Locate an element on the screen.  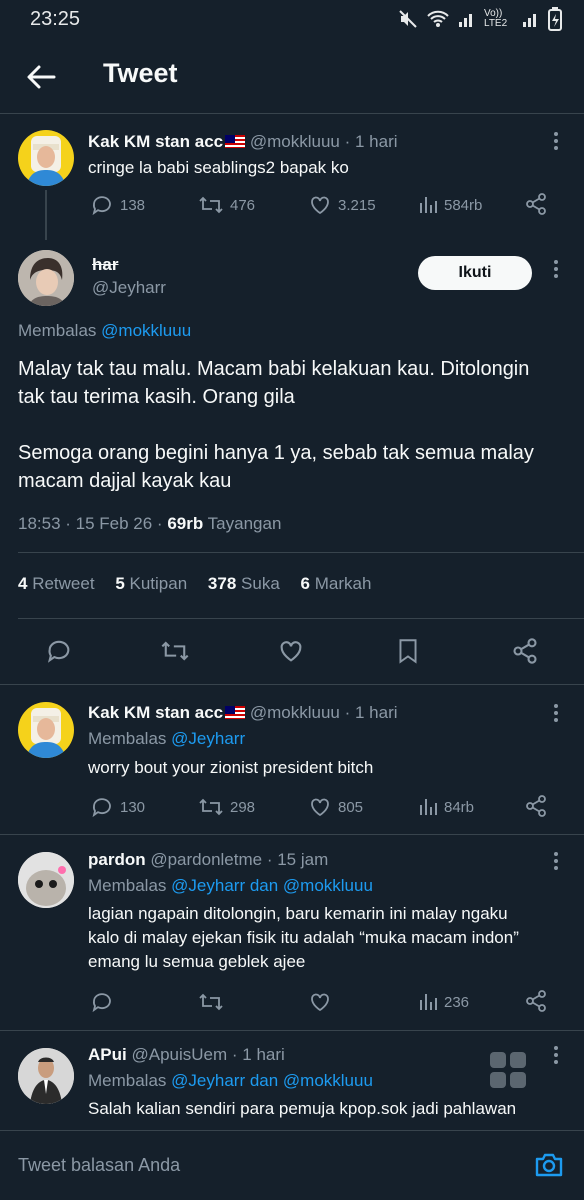
replying-to: Membalas @Jeyharr dan @mokkluuu is located at coordinates (230, 886).